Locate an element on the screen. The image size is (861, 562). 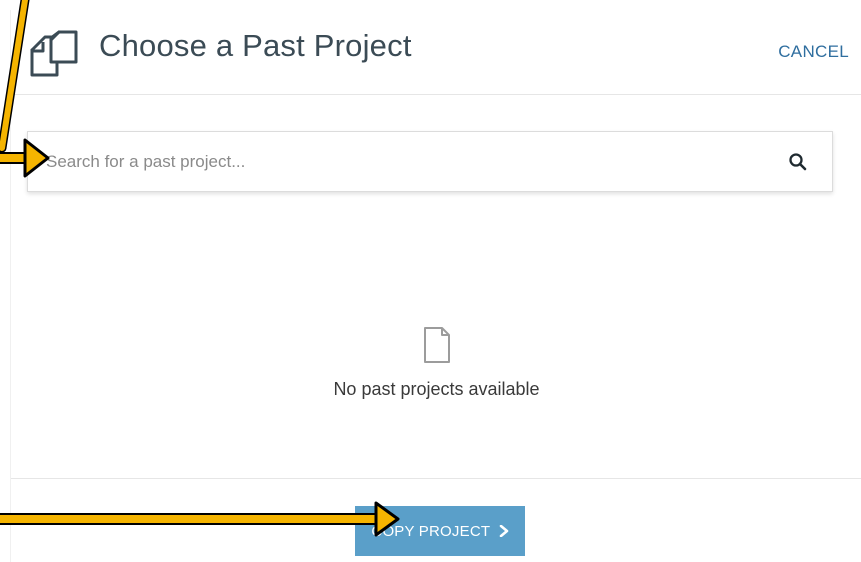
search-input is located at coordinates (398, 161).